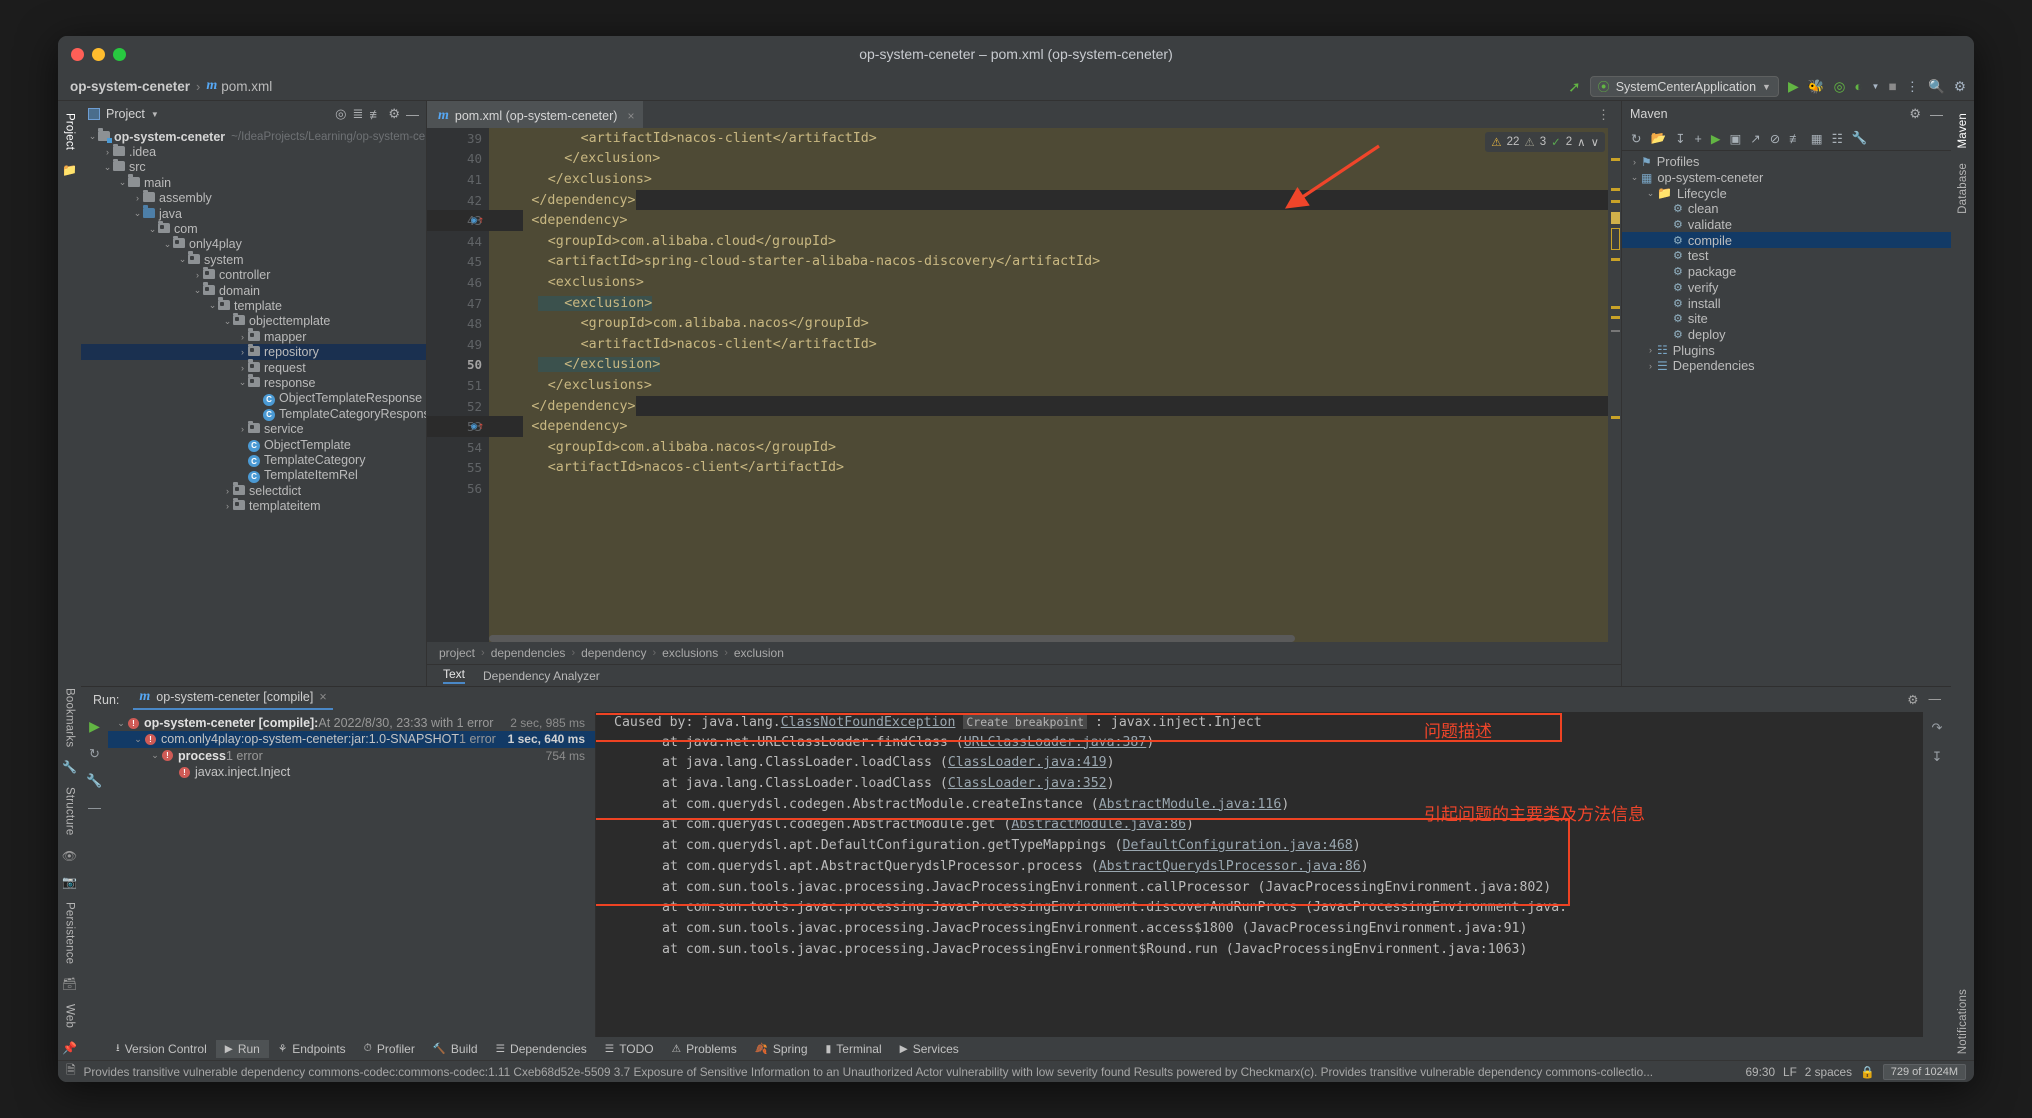 This screenshot has width=2032, height=1118. I want to click on maven-node-plugins: › ☷ Plugins, so click(1786, 350).